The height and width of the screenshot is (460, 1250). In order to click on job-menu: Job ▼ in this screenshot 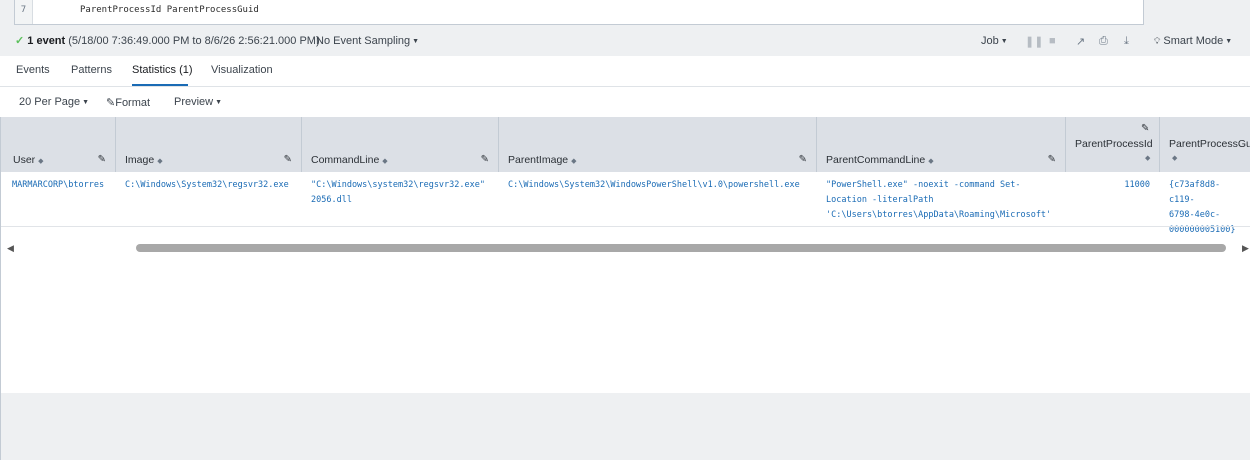, I will do `click(994, 41)`.